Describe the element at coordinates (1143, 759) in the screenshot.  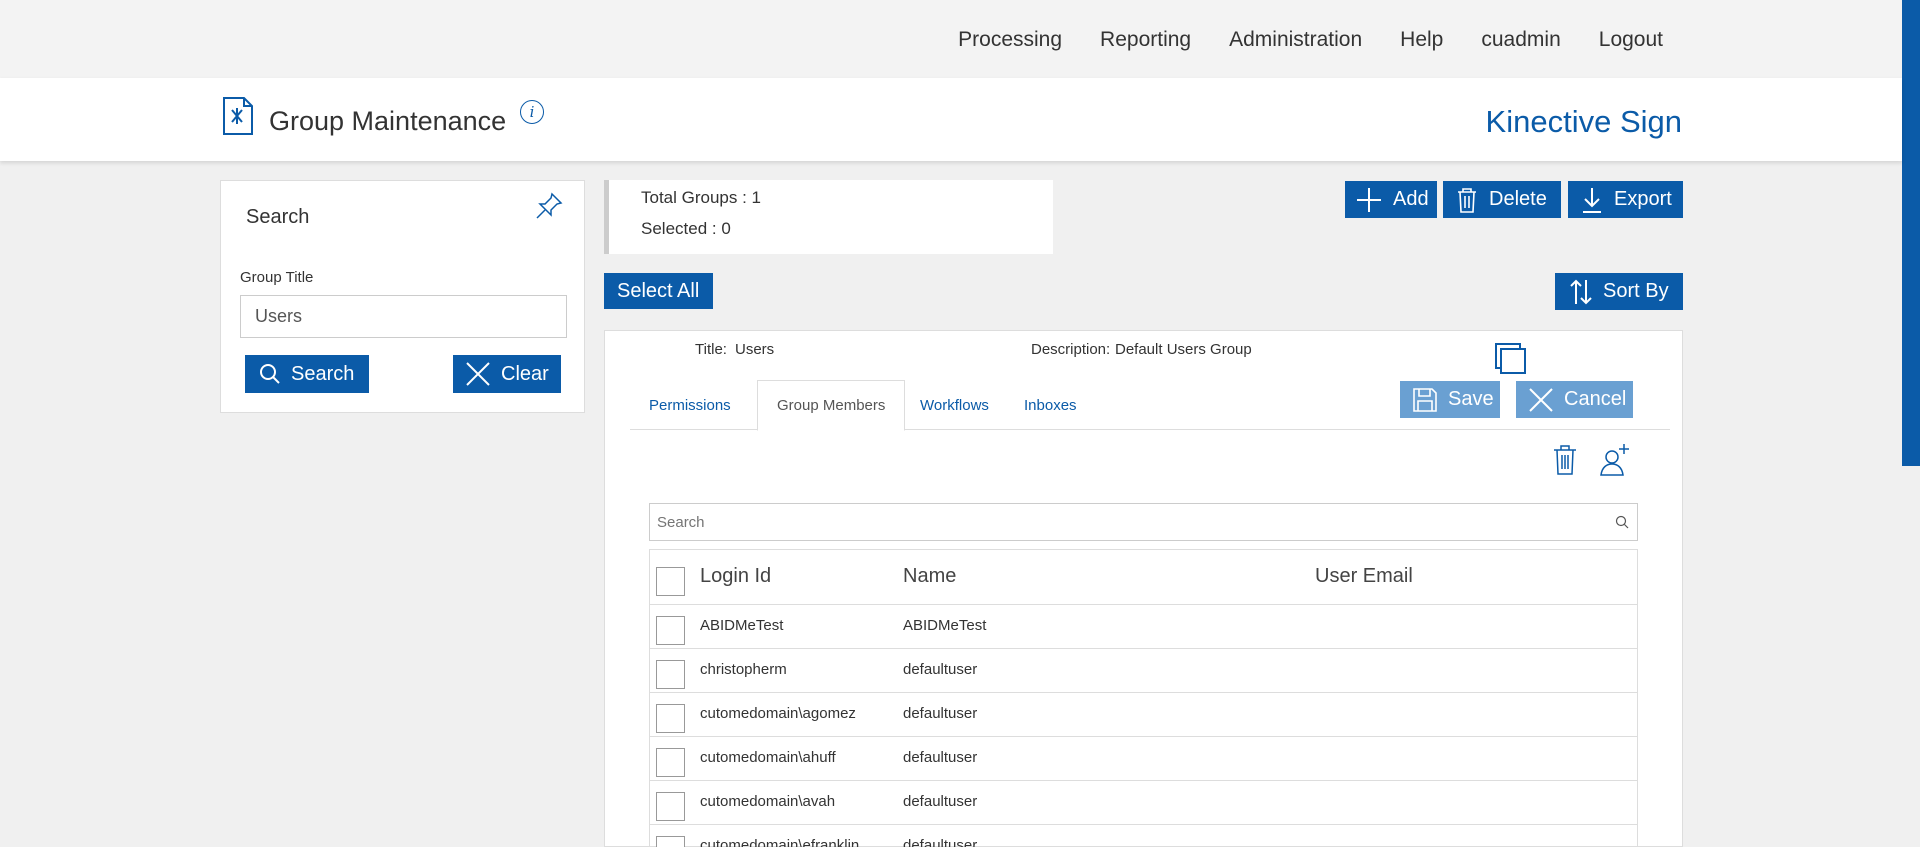
I see `table-row: cutomedomain\ahuff defaultuser` at that location.